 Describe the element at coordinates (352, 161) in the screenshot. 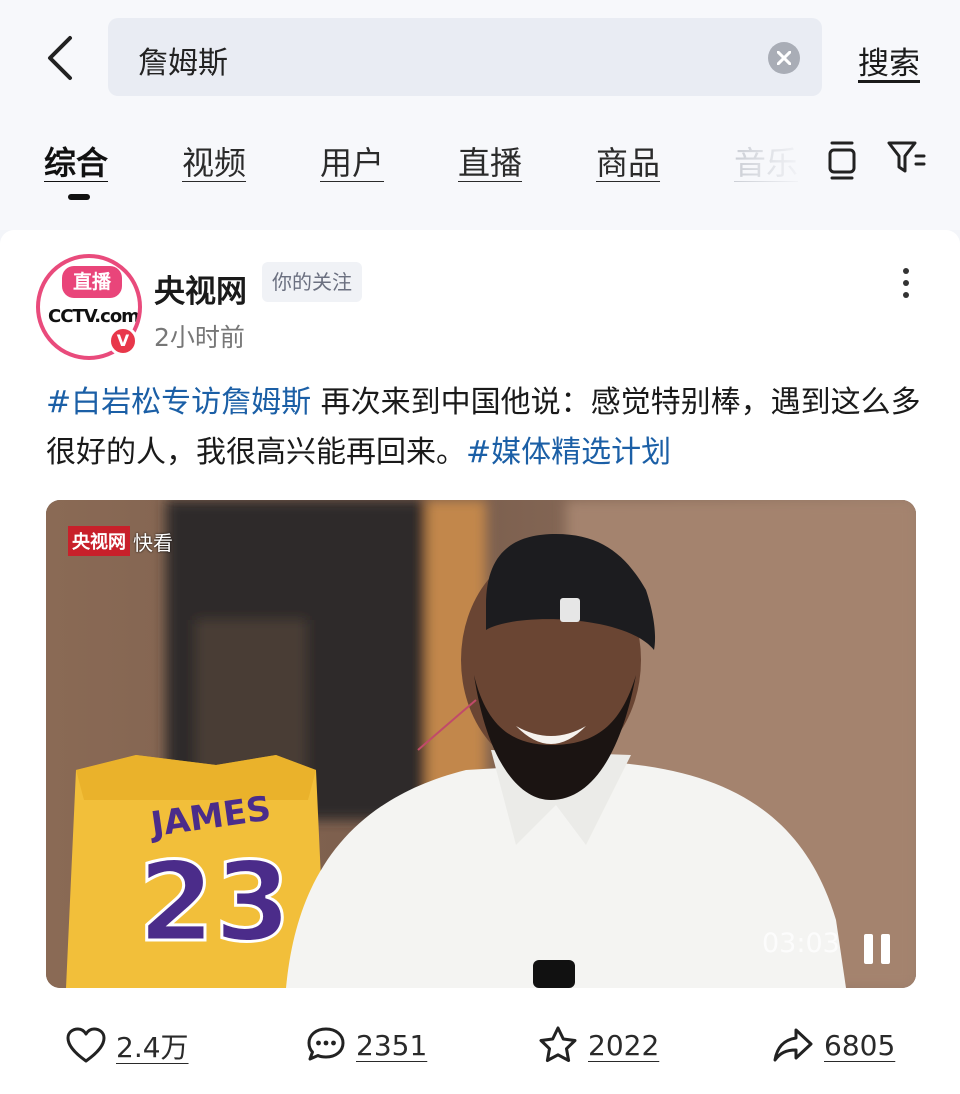

I see `tab-users: 用户` at that location.